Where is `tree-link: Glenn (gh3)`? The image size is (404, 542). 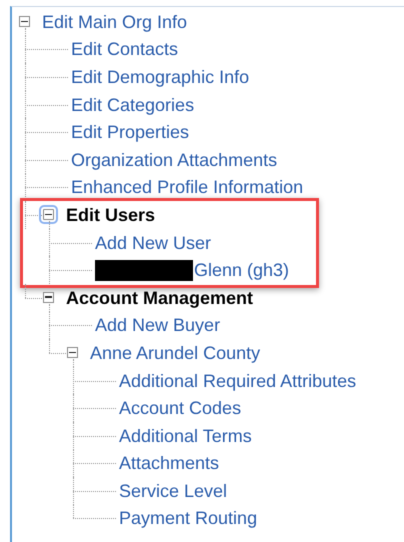
tree-link: Glenn (gh3) is located at coordinates (242, 270).